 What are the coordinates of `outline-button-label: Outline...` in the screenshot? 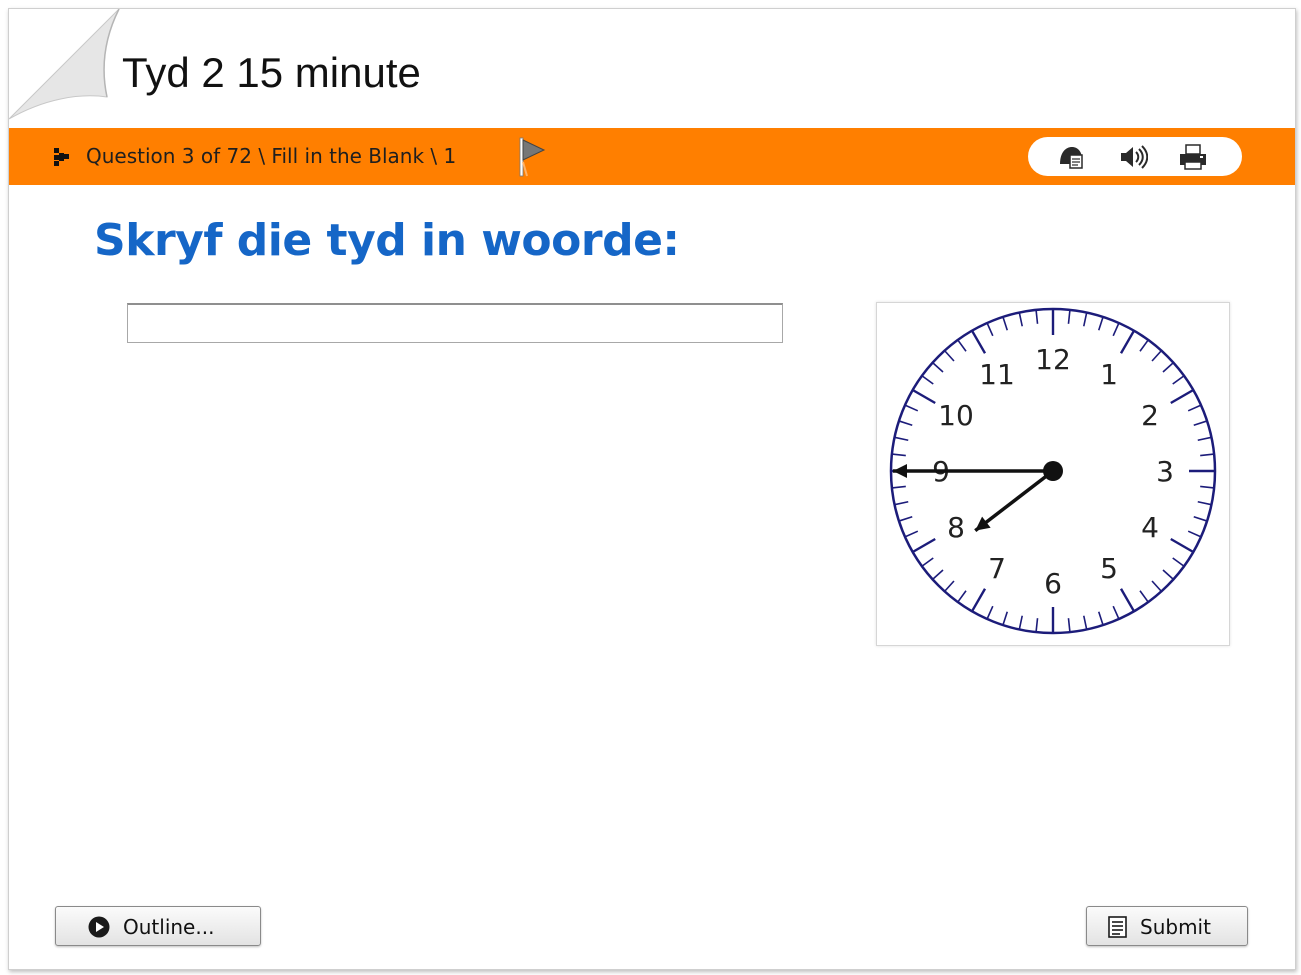 It's located at (169, 927).